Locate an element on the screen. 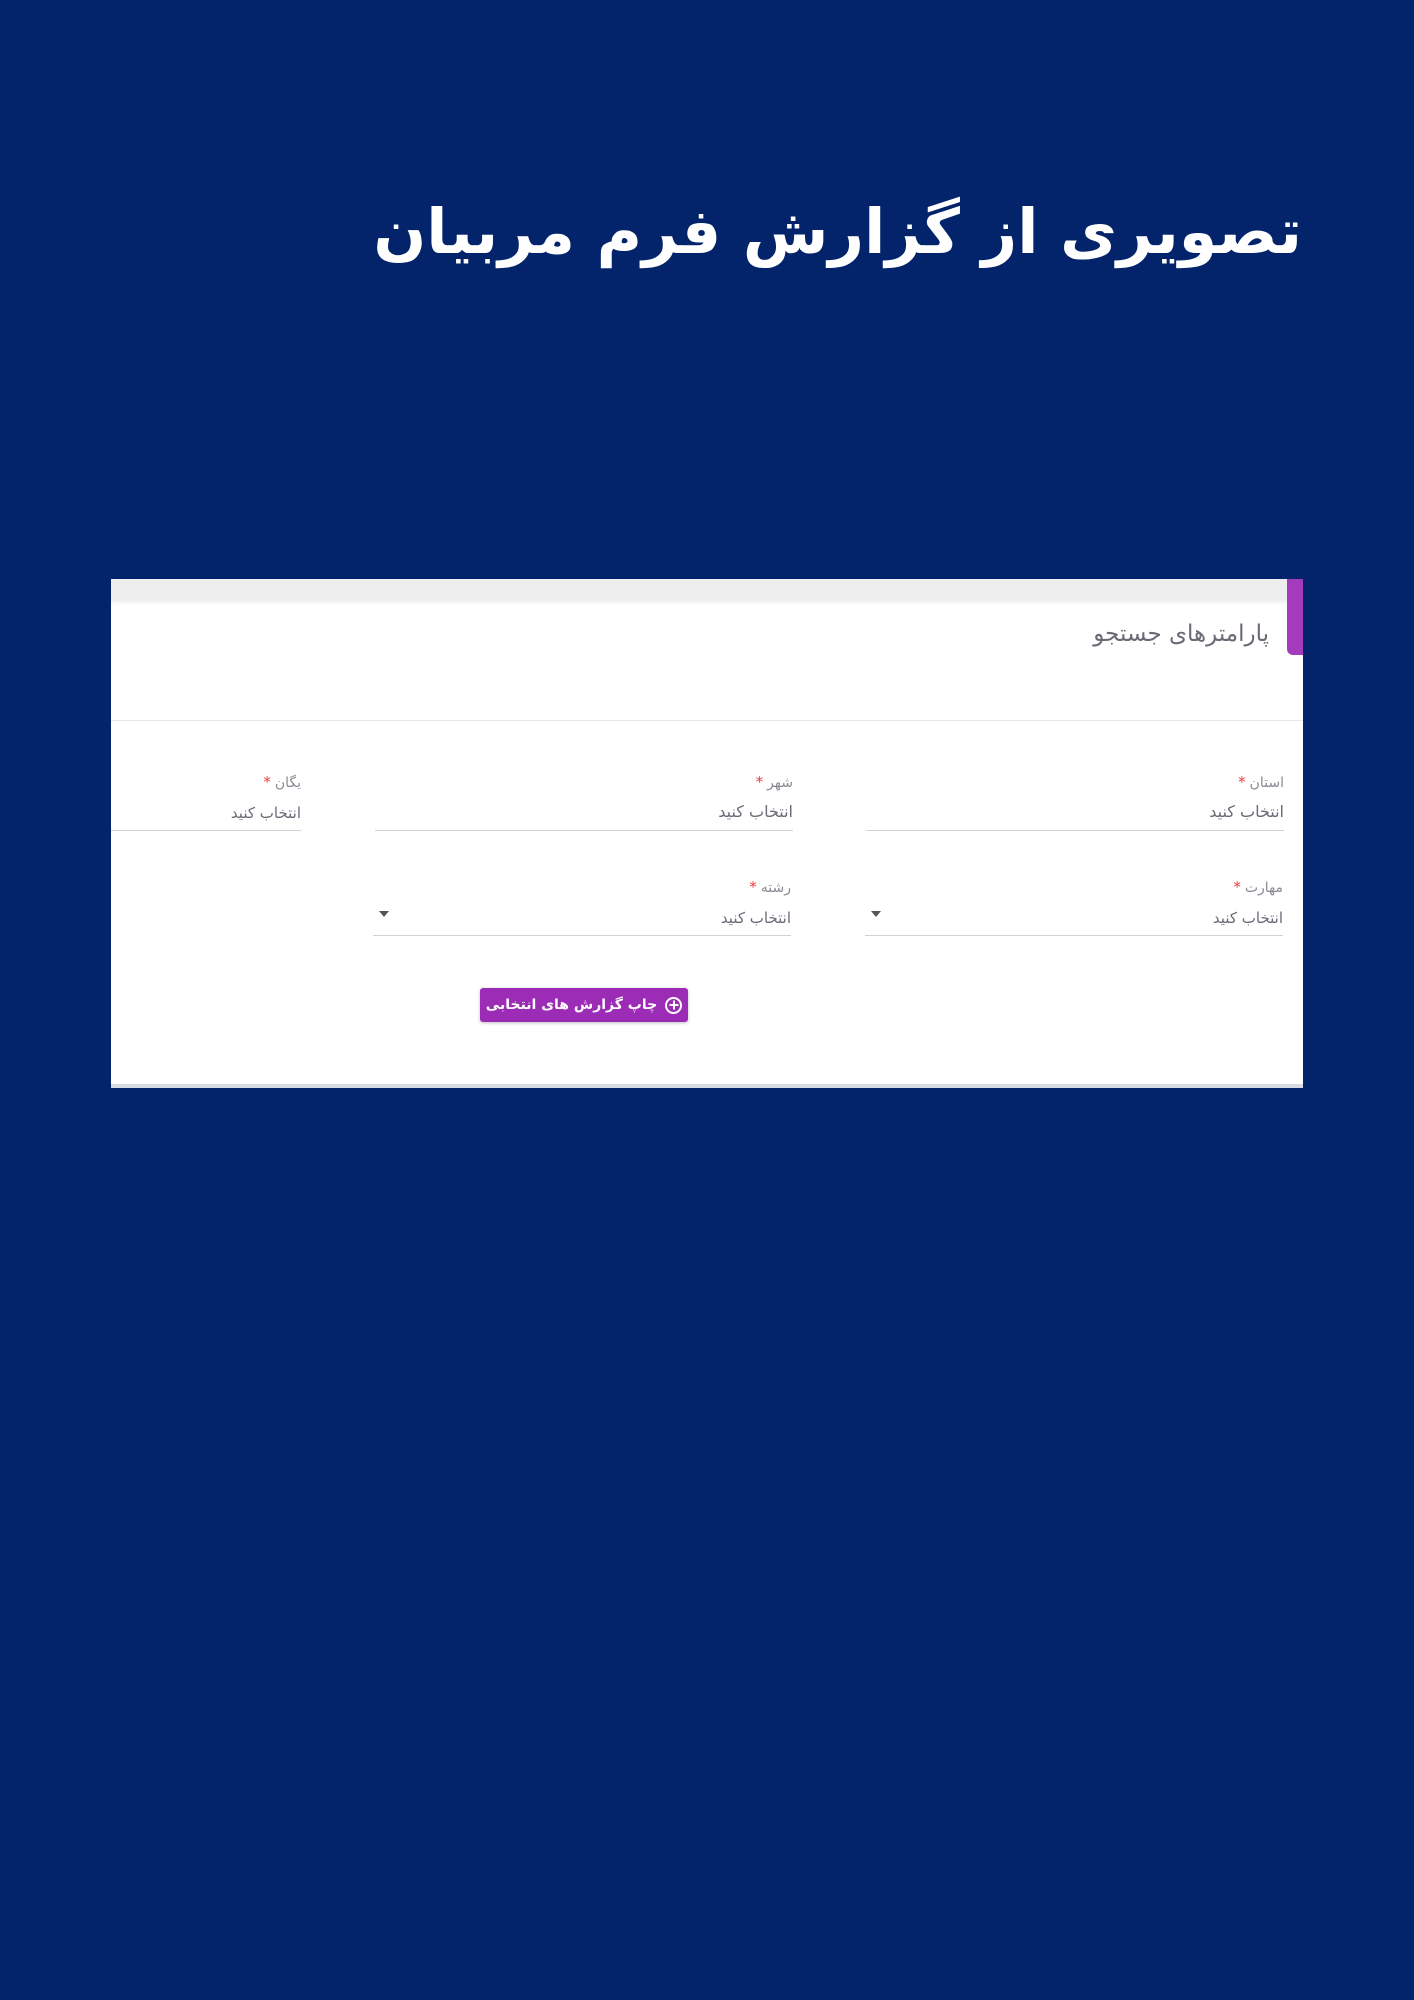 The image size is (1414, 2000). skill-select: مهارت* انتخاب کنید is located at coordinates (1074, 907).